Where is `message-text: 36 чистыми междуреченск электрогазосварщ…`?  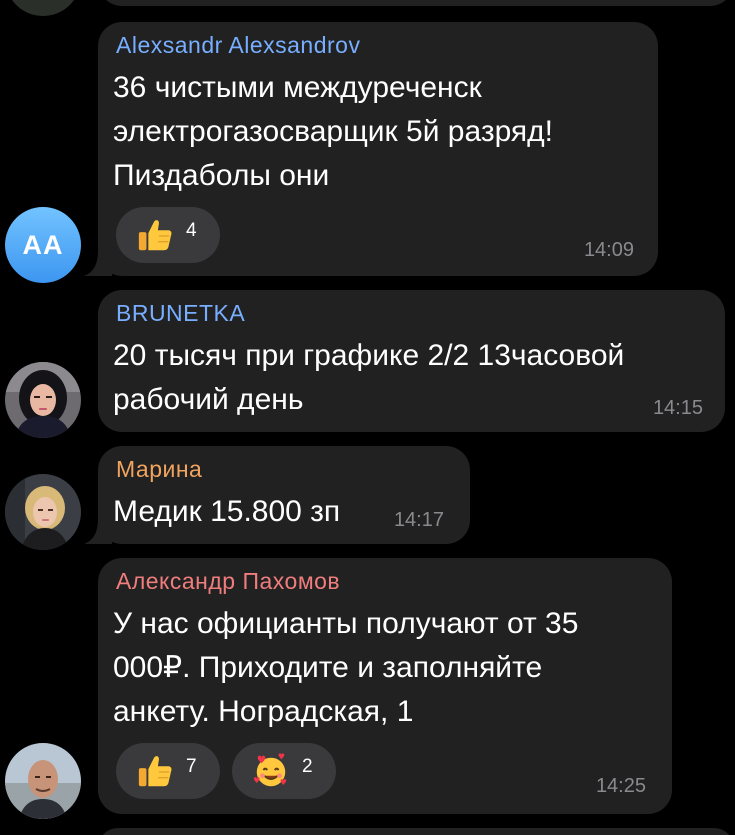 message-text: 36 чистыми междуреченск электрогазосварщ… is located at coordinates (333, 131).